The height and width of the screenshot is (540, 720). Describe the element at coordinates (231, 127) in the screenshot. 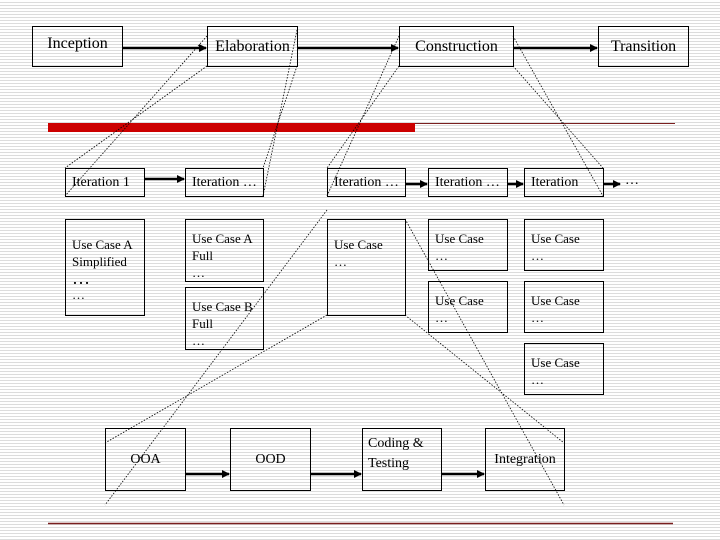

I see `progress-bar` at that location.